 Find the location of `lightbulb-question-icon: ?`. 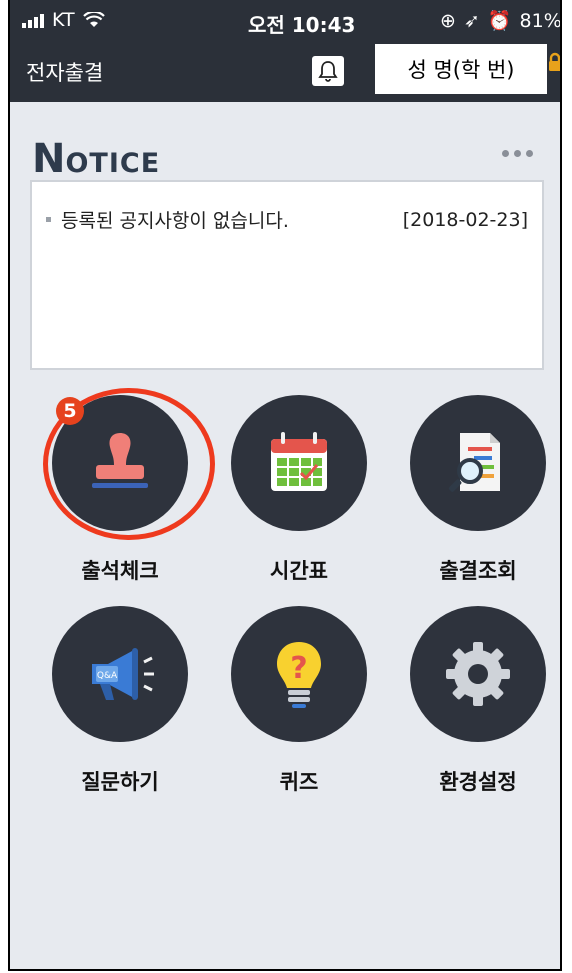

lightbulb-question-icon: ? is located at coordinates (299, 675).